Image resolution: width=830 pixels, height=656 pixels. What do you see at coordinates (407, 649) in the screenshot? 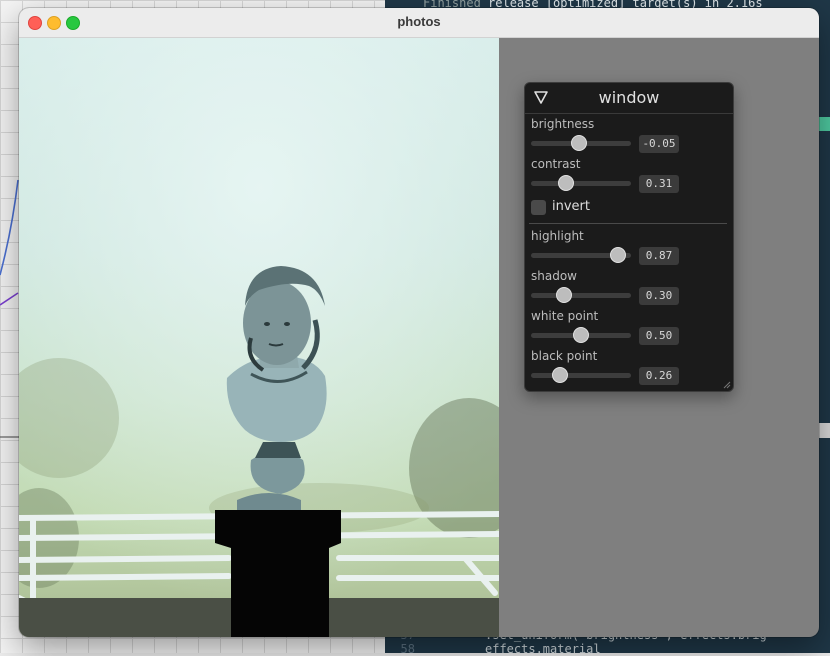
I see `line-number: 58` at bounding box center [407, 649].